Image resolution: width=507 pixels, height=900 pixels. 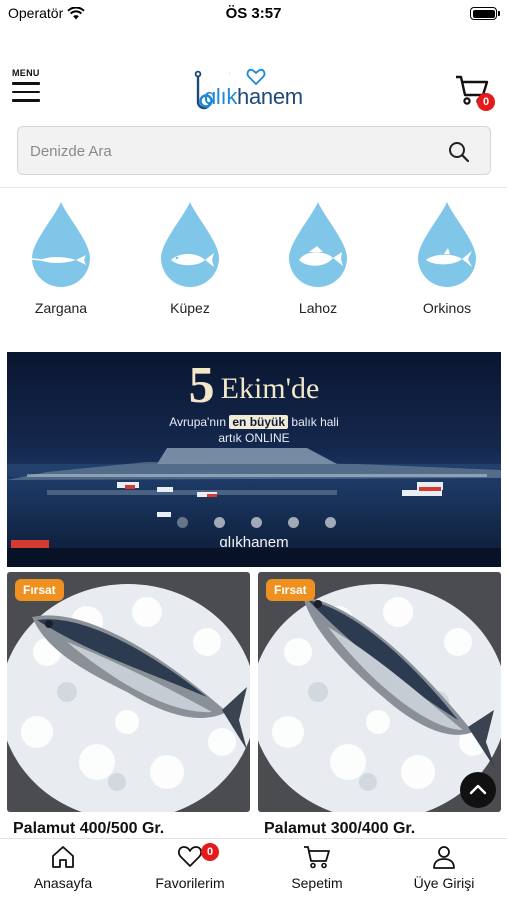 What do you see at coordinates (318, 308) in the screenshot?
I see `category-label: Lahoz` at bounding box center [318, 308].